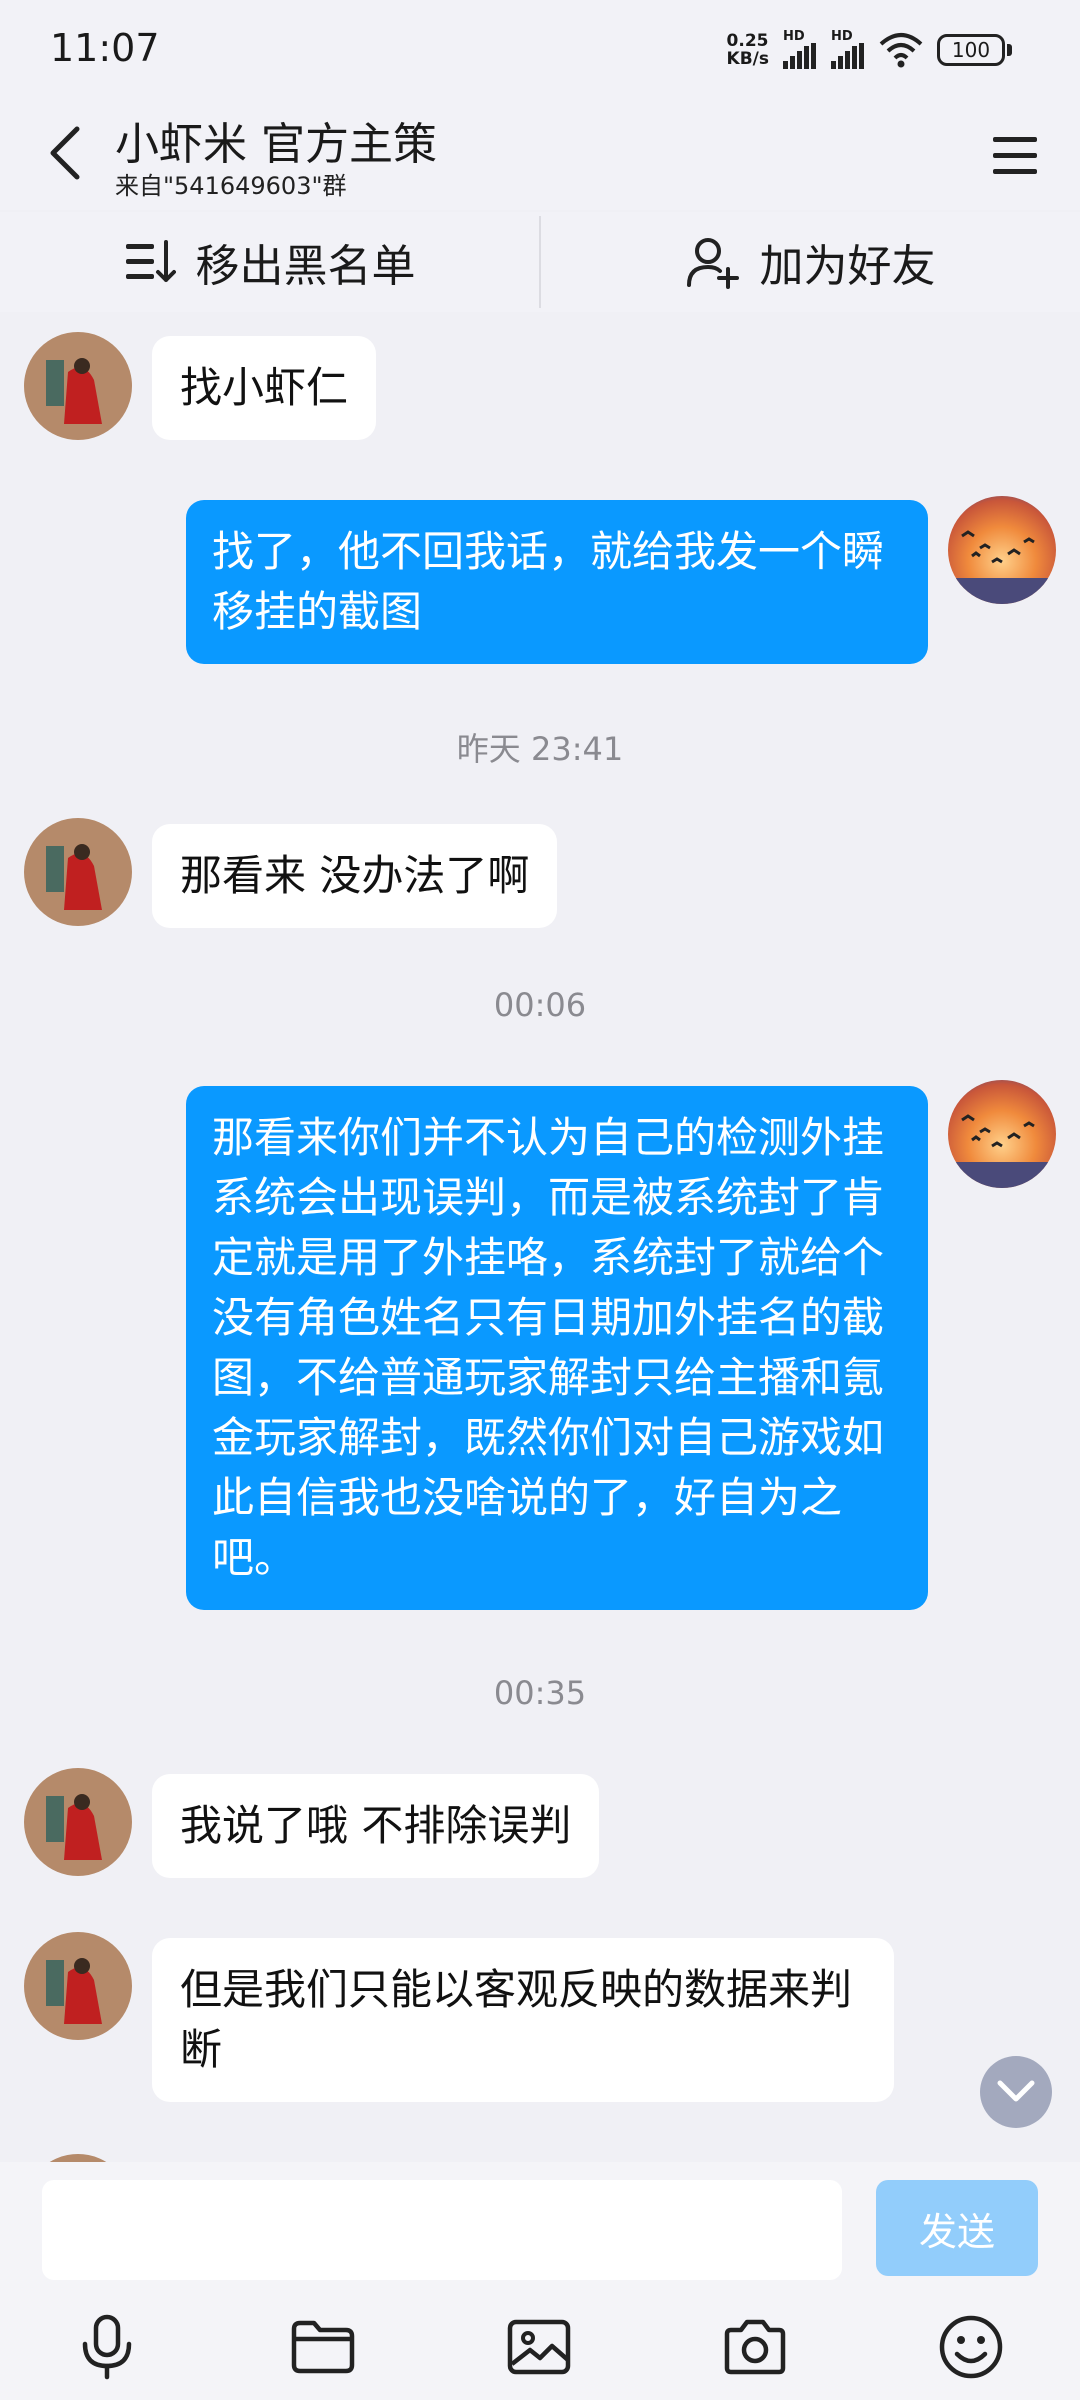 Image resolution: width=1080 pixels, height=2400 pixels. I want to click on remove-blacklist-button: 移出黑名单, so click(269, 262).